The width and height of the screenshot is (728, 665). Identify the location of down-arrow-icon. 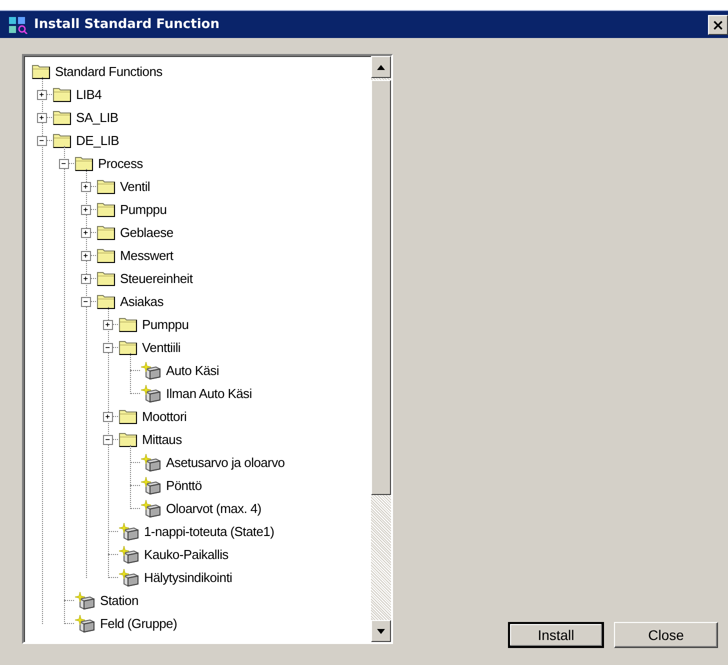
(381, 631).